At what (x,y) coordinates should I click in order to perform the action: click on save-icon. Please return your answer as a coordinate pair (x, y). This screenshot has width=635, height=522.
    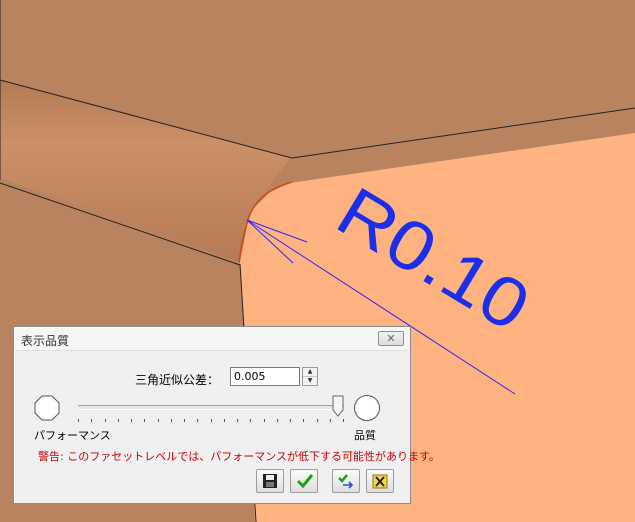
    Looking at the image, I should click on (270, 481).